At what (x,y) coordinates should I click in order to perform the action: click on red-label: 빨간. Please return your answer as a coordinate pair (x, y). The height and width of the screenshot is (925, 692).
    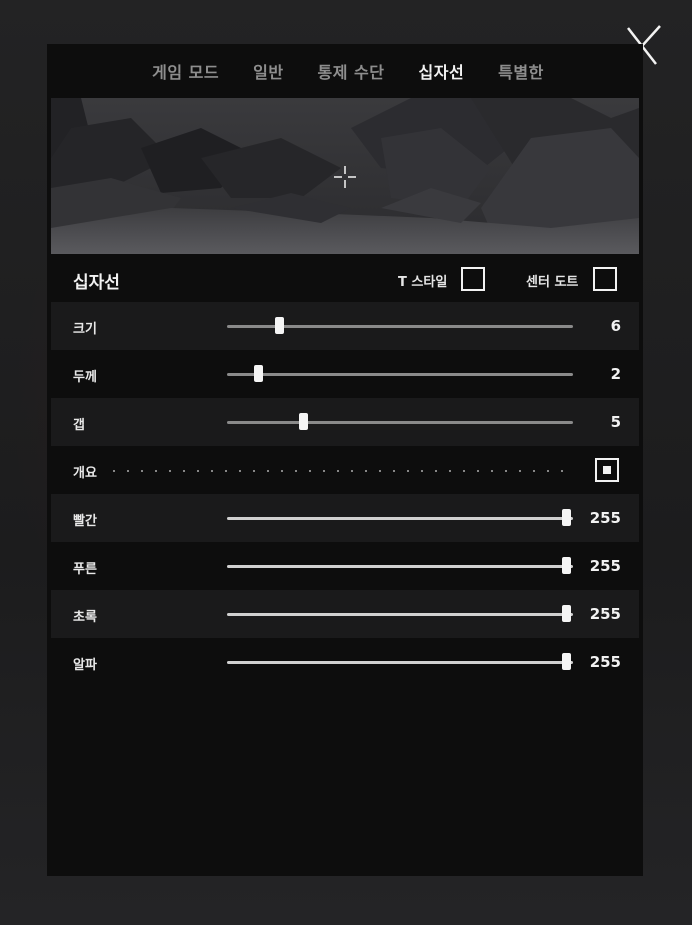
    Looking at the image, I should click on (85, 521).